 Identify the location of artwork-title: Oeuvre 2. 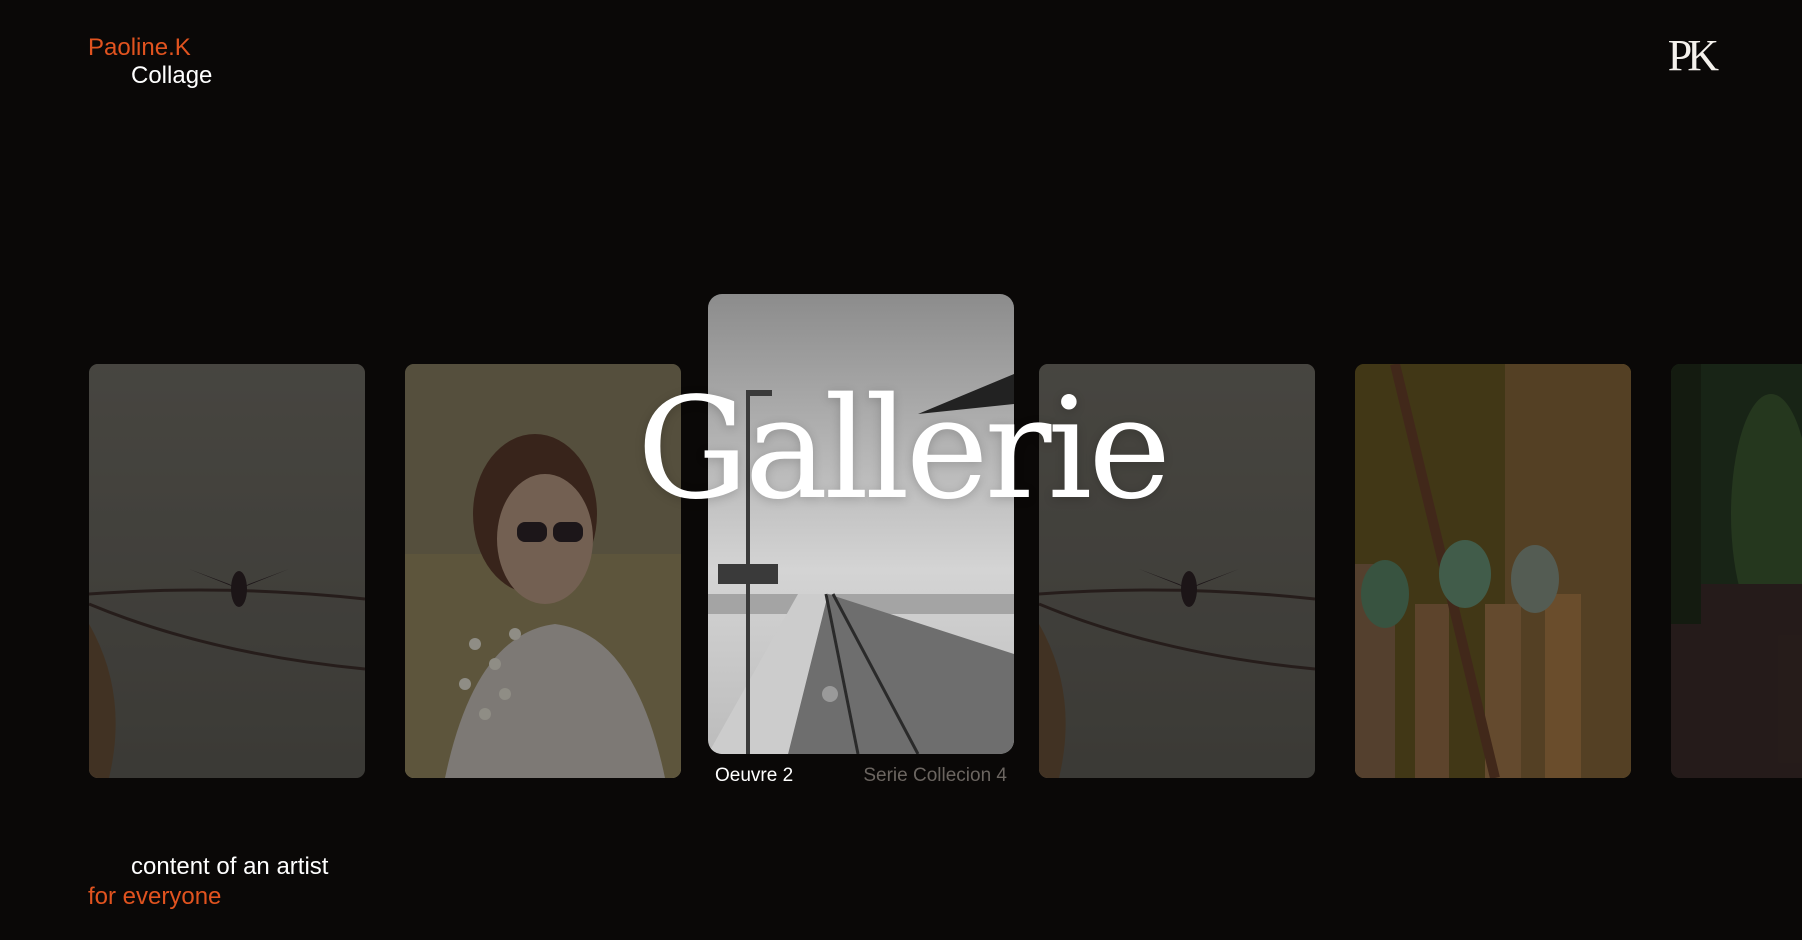
(754, 776).